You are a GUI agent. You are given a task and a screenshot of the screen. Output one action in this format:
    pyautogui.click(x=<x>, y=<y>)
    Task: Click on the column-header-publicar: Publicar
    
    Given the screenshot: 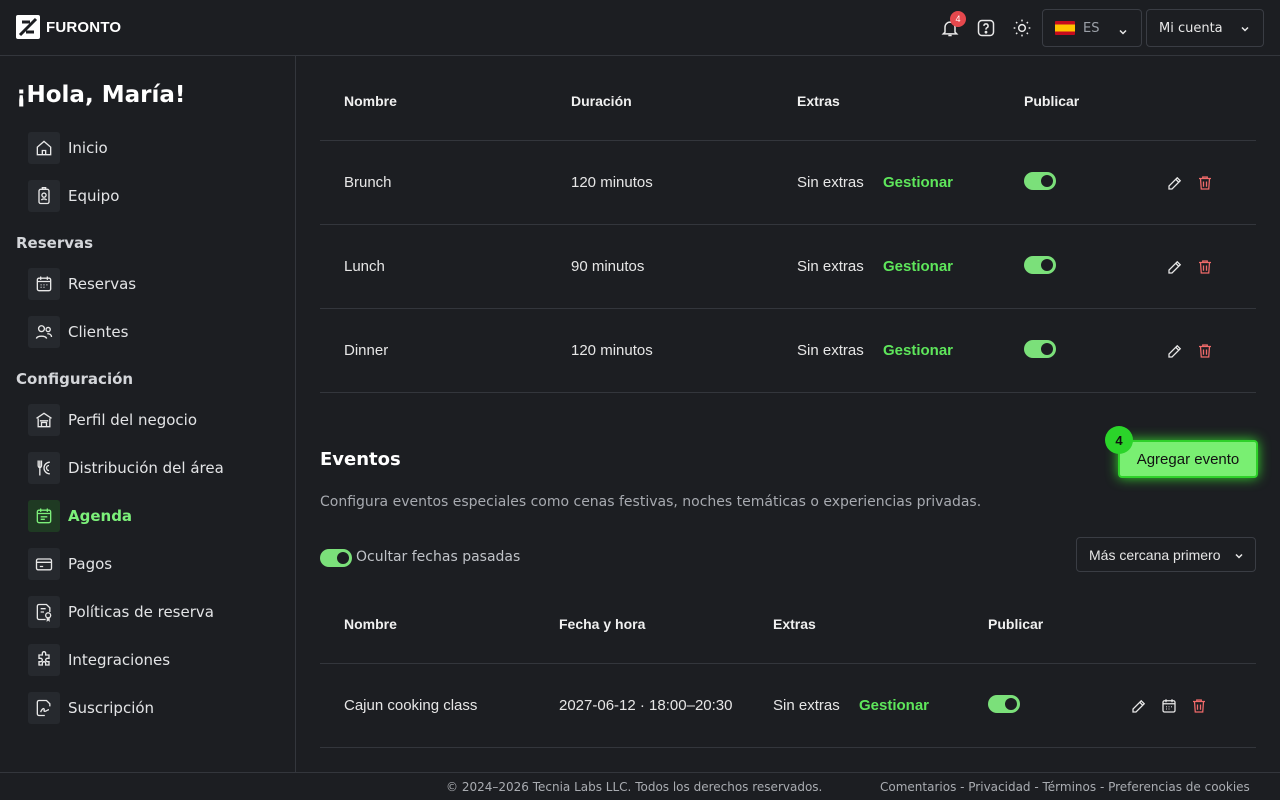 What is the action you would take?
    pyautogui.click(x=1052, y=101)
    